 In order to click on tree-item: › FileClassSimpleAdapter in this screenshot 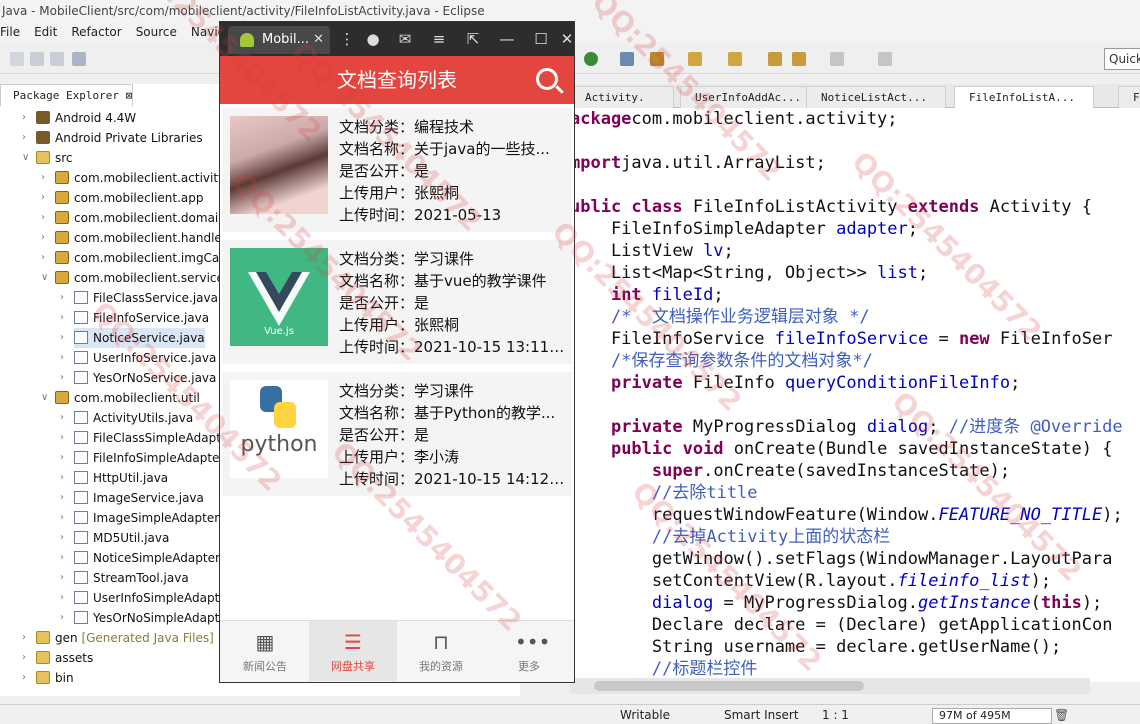, I will do `click(146, 438)`.